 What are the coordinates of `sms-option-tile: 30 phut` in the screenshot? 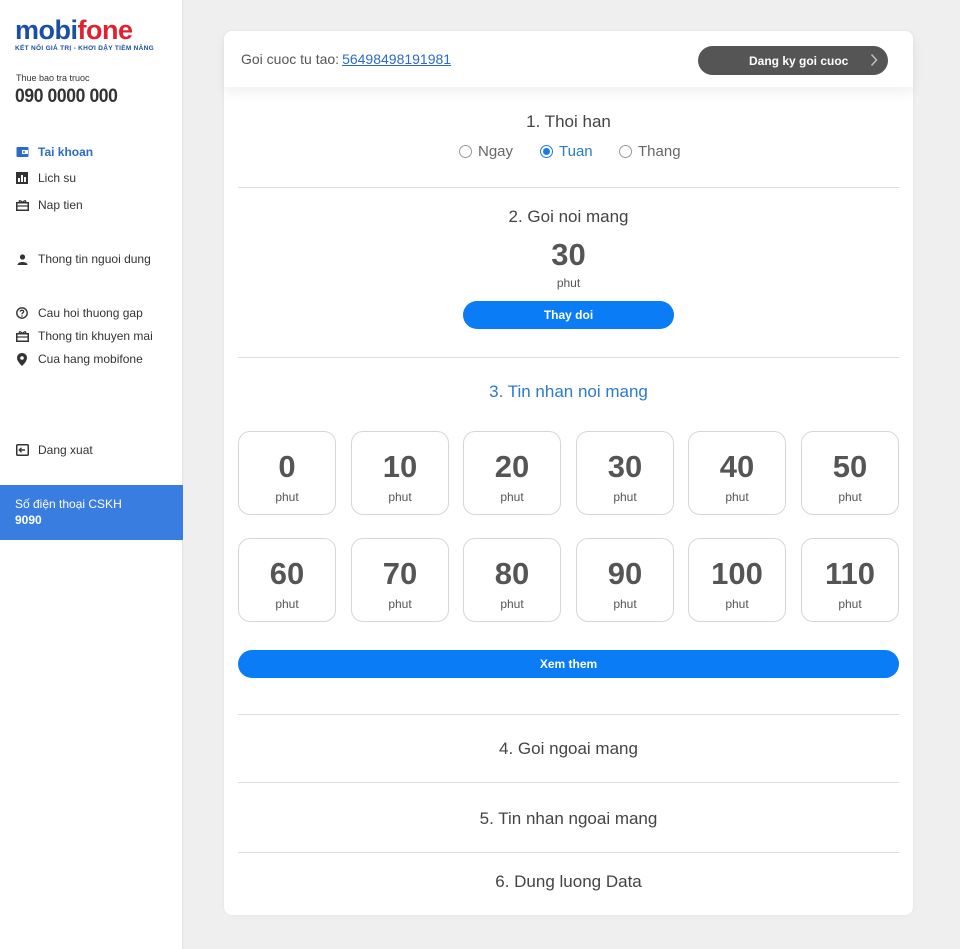 It's located at (625, 473).